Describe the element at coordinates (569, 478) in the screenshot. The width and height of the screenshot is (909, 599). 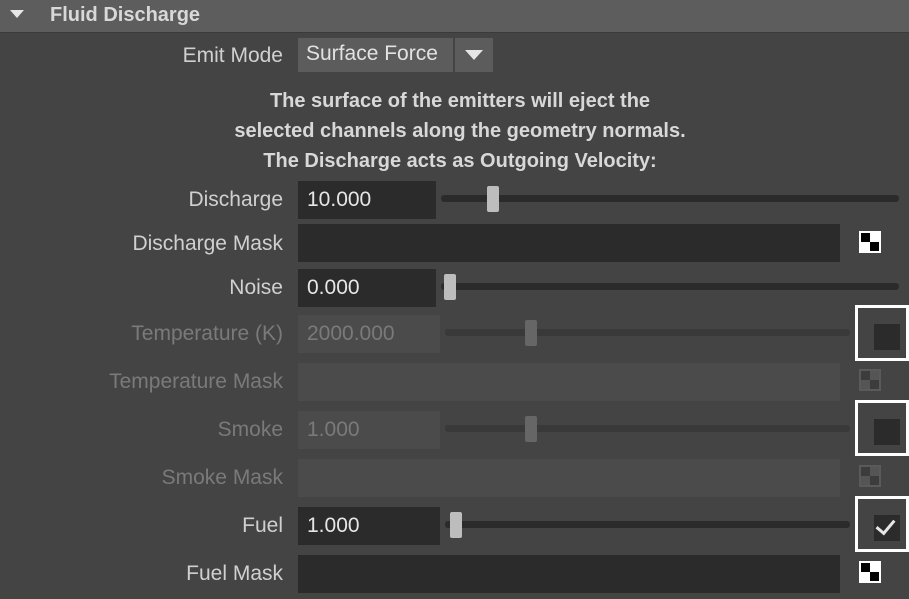
I see `smoke-mask-field` at that location.